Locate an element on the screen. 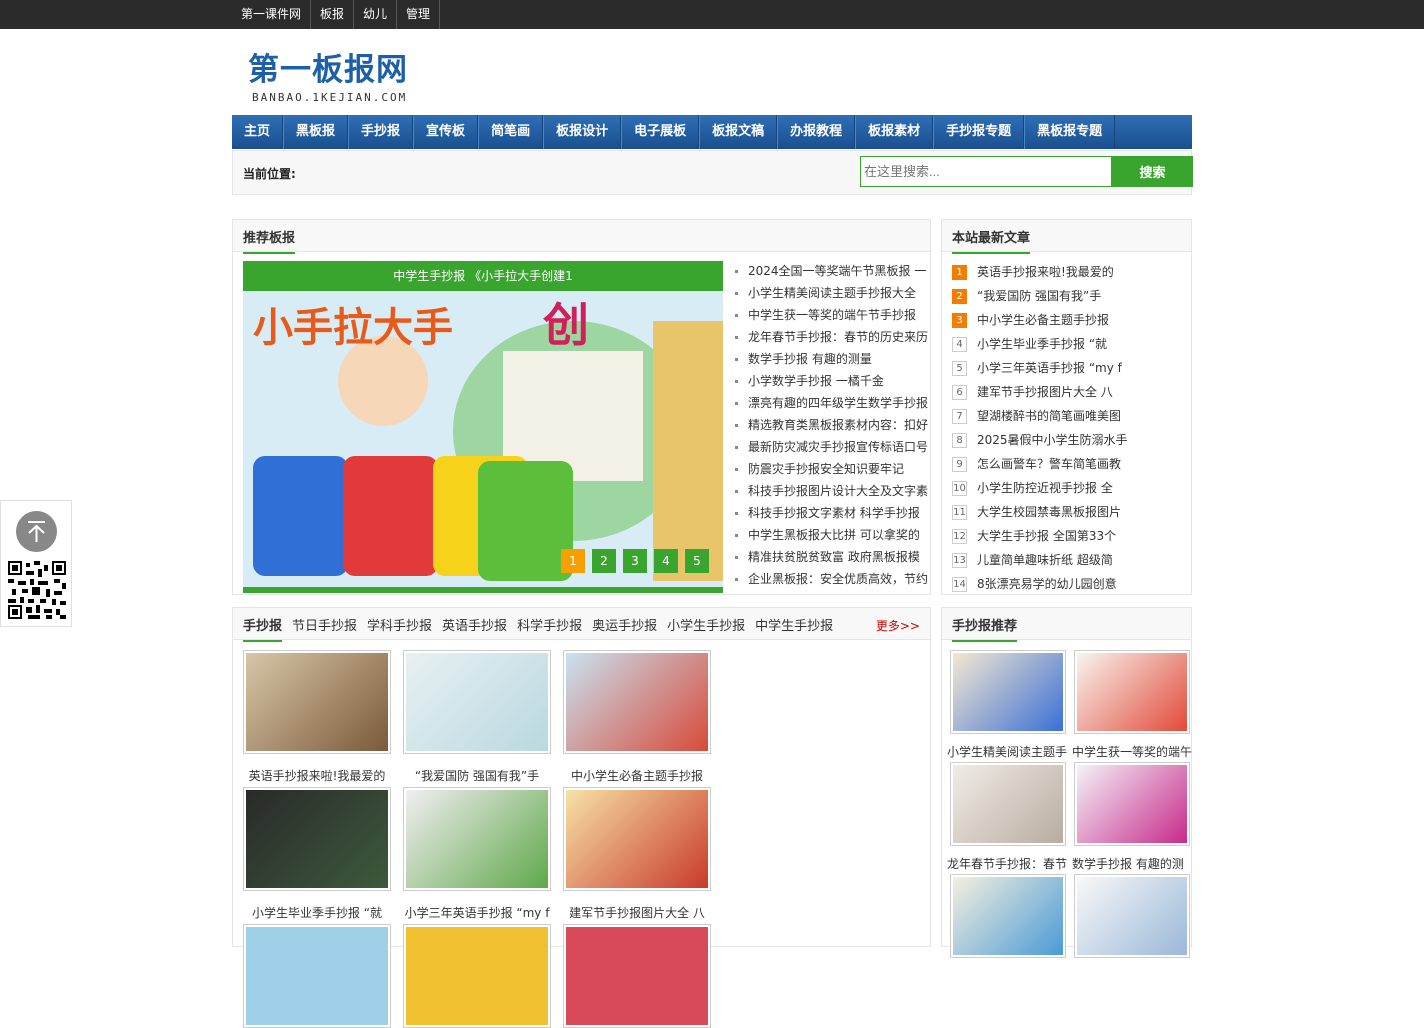 This screenshot has width=1424, height=1028. list-item: 3 中小学生必备主题手抄报 is located at coordinates (1067, 320).